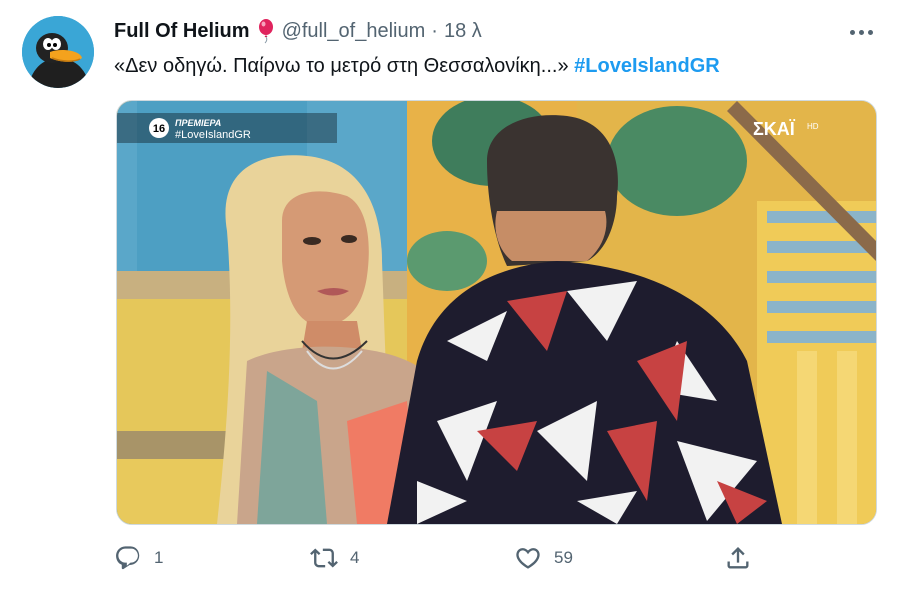  Describe the element at coordinates (128, 558) in the screenshot. I see `reply-icon` at that location.